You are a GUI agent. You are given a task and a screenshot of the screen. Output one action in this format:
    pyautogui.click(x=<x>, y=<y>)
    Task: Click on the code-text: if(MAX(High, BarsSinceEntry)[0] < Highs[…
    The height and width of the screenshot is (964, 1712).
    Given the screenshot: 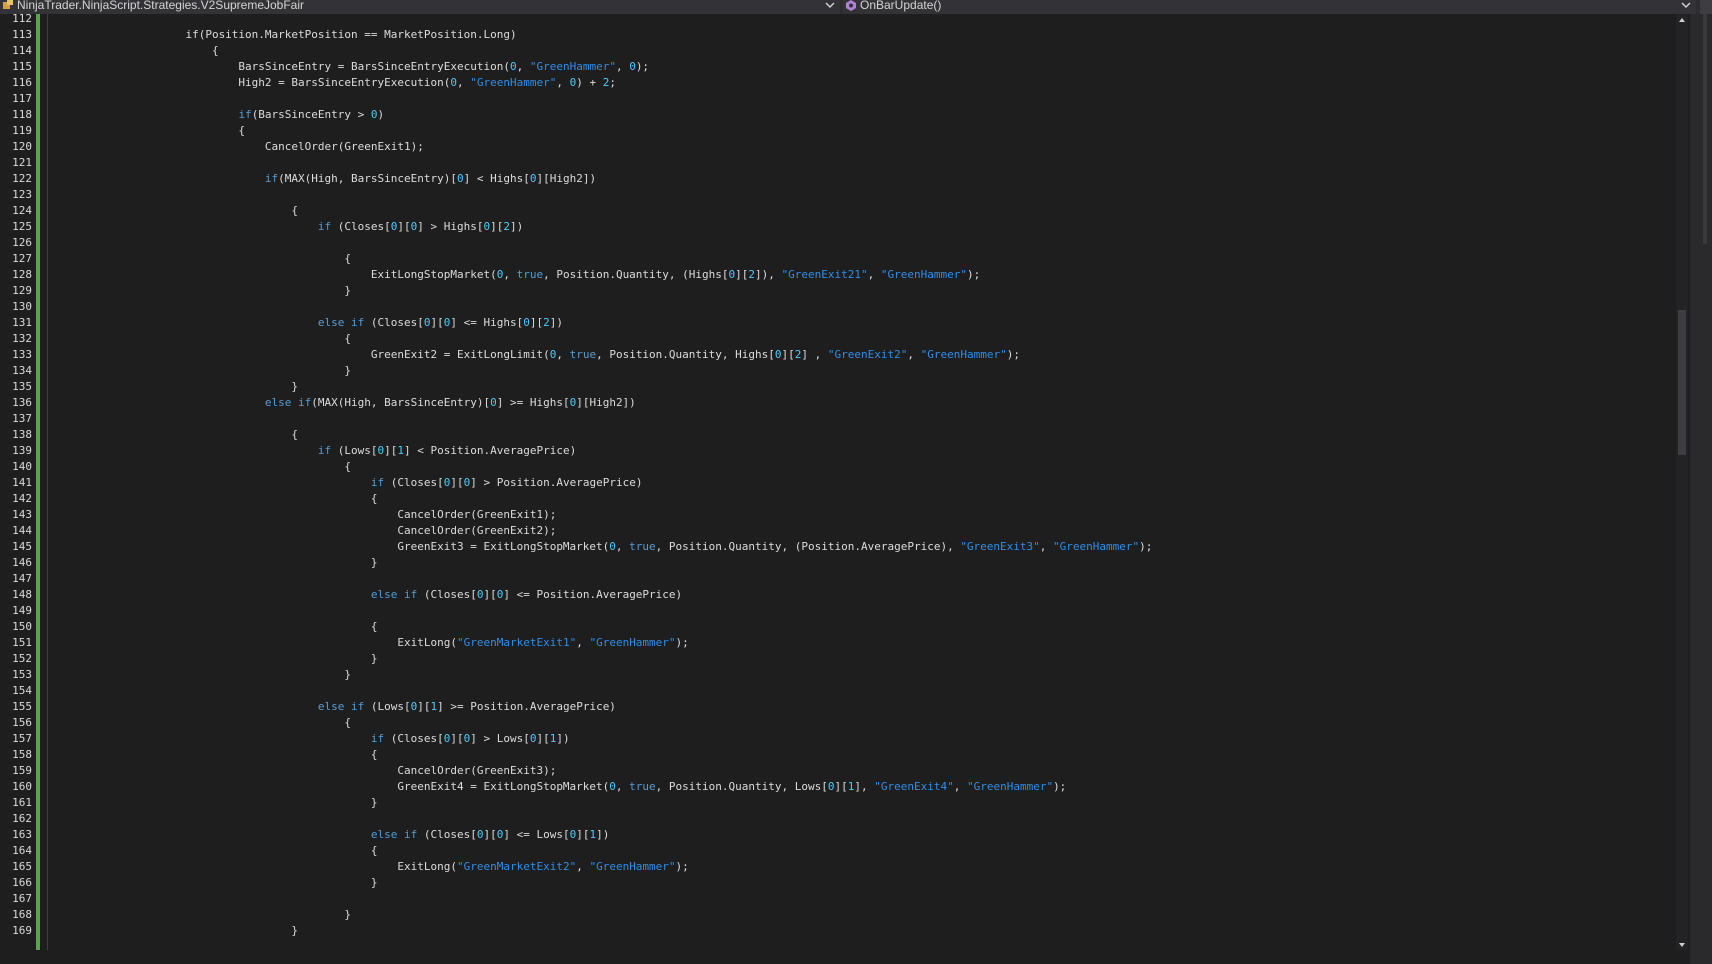 What is the action you would take?
    pyautogui.click(x=324, y=179)
    